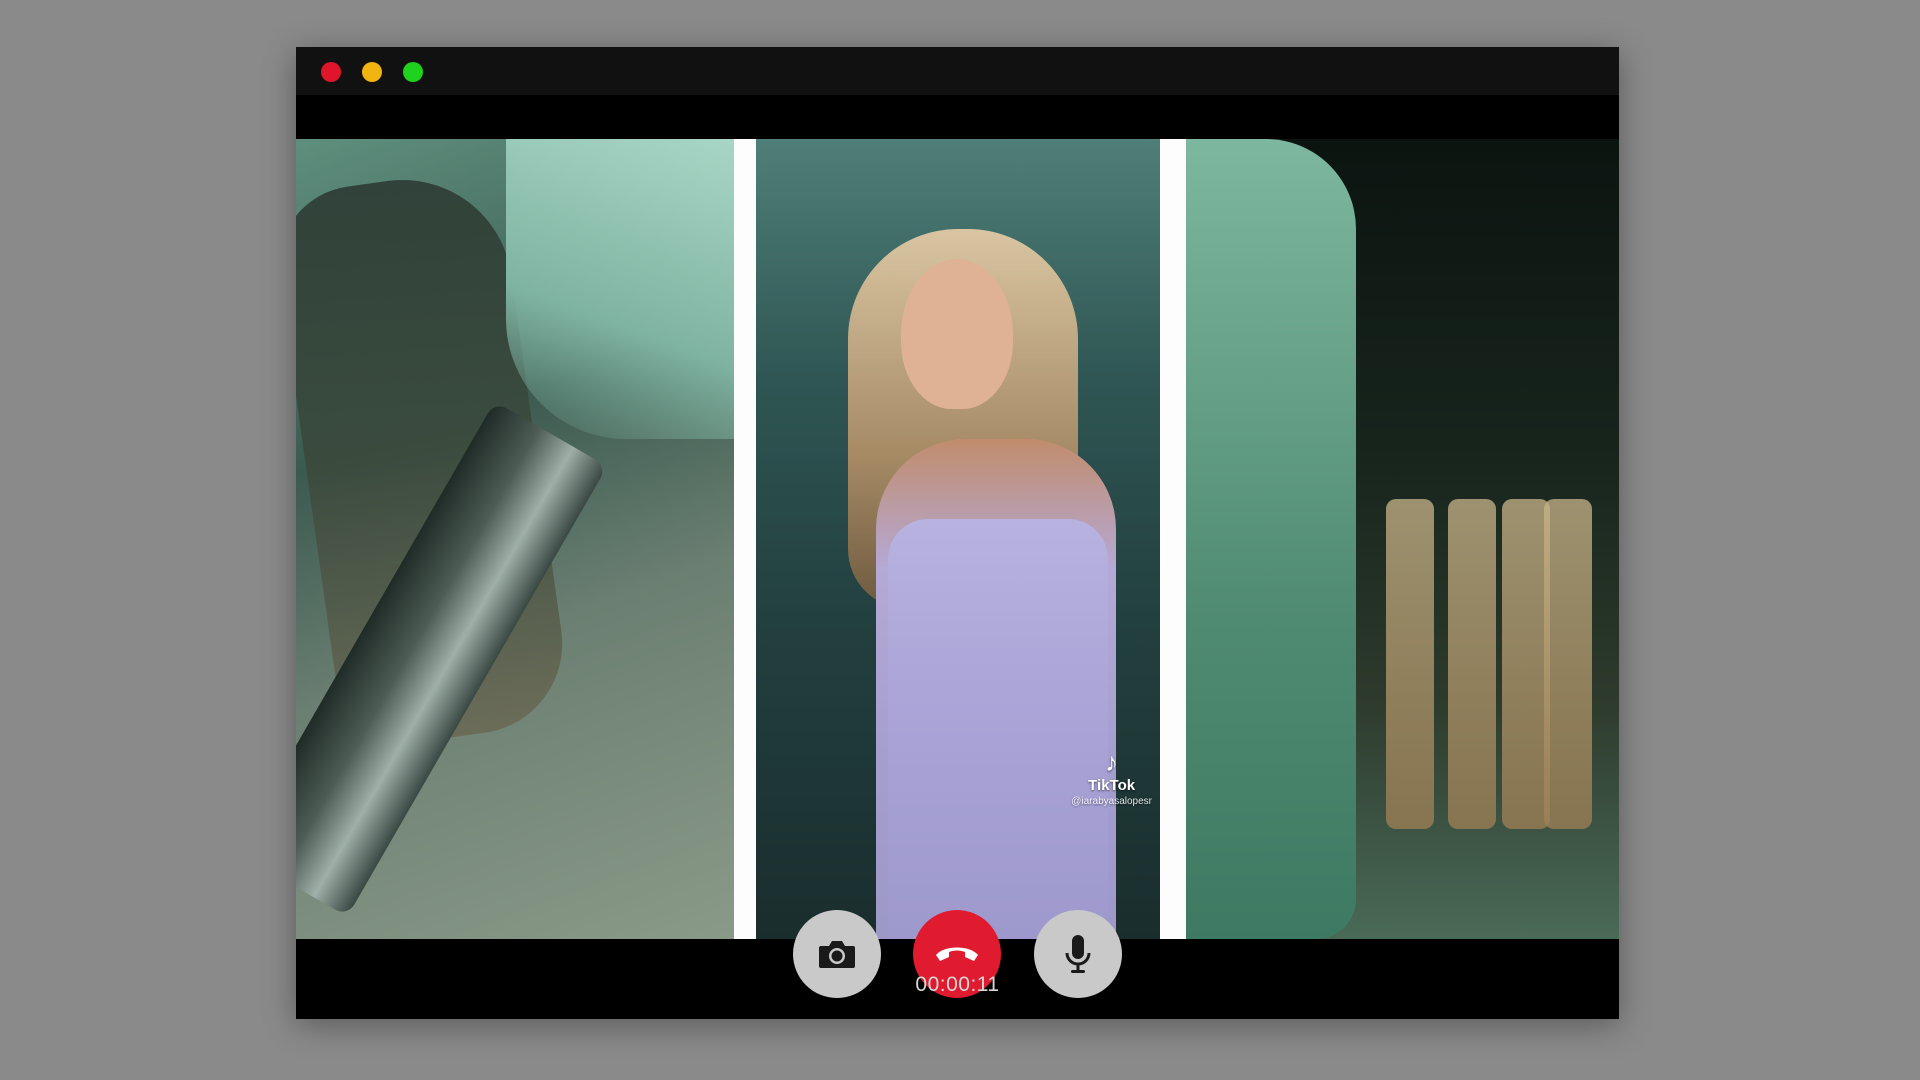 The width and height of the screenshot is (1920, 1080). I want to click on title-bar, so click(957, 71).